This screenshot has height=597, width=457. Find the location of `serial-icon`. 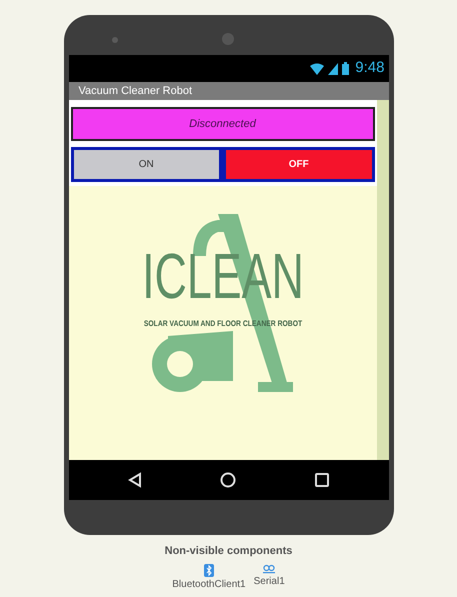

serial-icon is located at coordinates (269, 569).